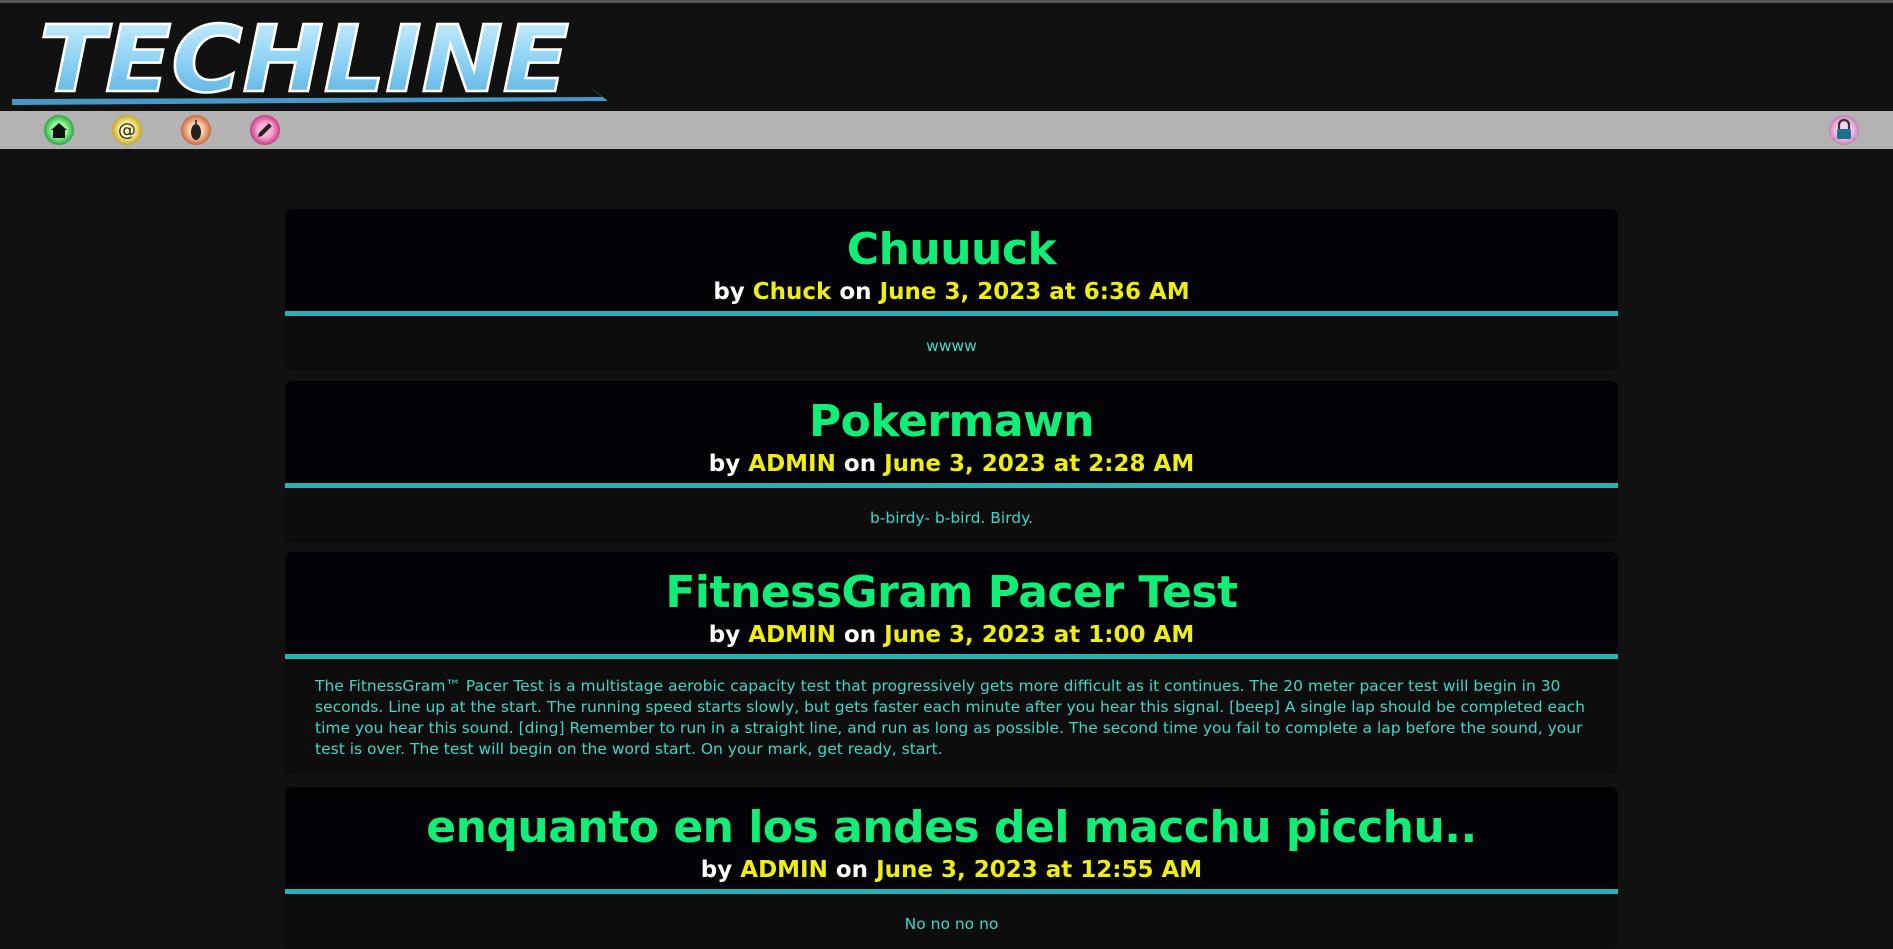 The height and width of the screenshot is (949, 1893). I want to click on post-body: b-birdy- b-bird. Birdy., so click(951, 518).